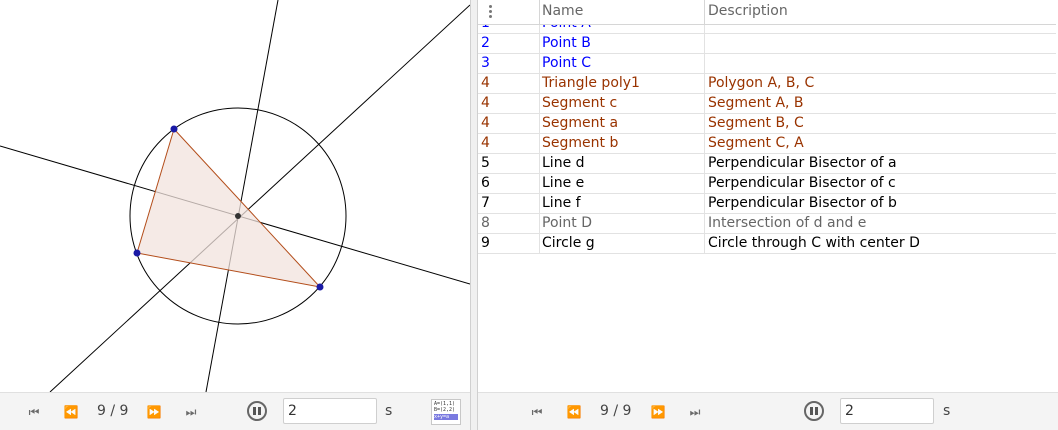 Image resolution: width=1058 pixels, height=430 pixels. What do you see at coordinates (485, 183) in the screenshot?
I see `row-number: 6` at bounding box center [485, 183].